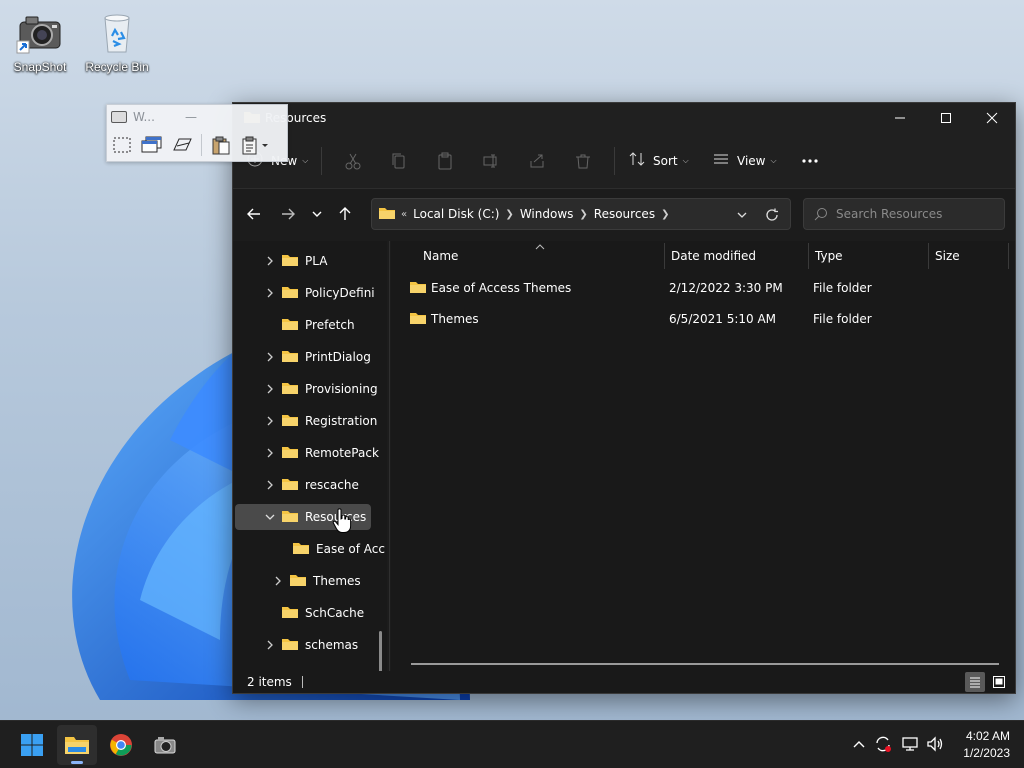 This screenshot has width=1024, height=768. Describe the element at coordinates (380, 651) in the screenshot. I see `navigation-scrollbar` at that location.